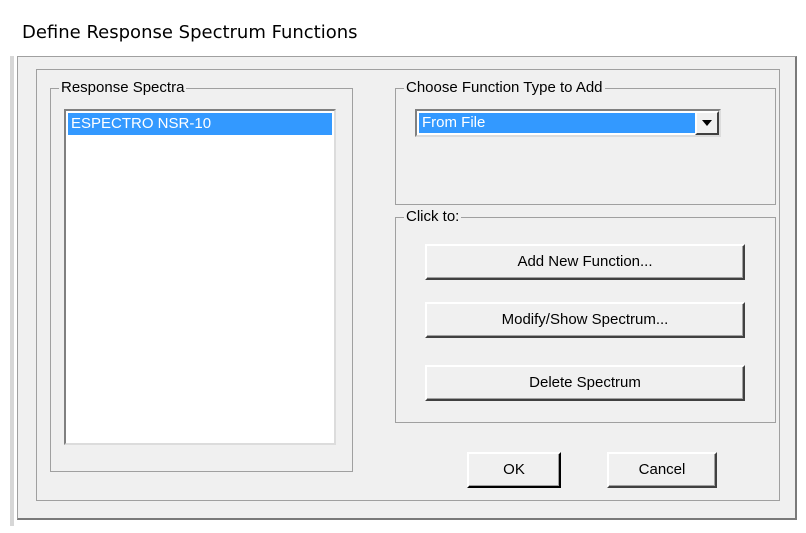 The image size is (806, 533). What do you see at coordinates (514, 470) in the screenshot?
I see `ok-button: OK` at bounding box center [514, 470].